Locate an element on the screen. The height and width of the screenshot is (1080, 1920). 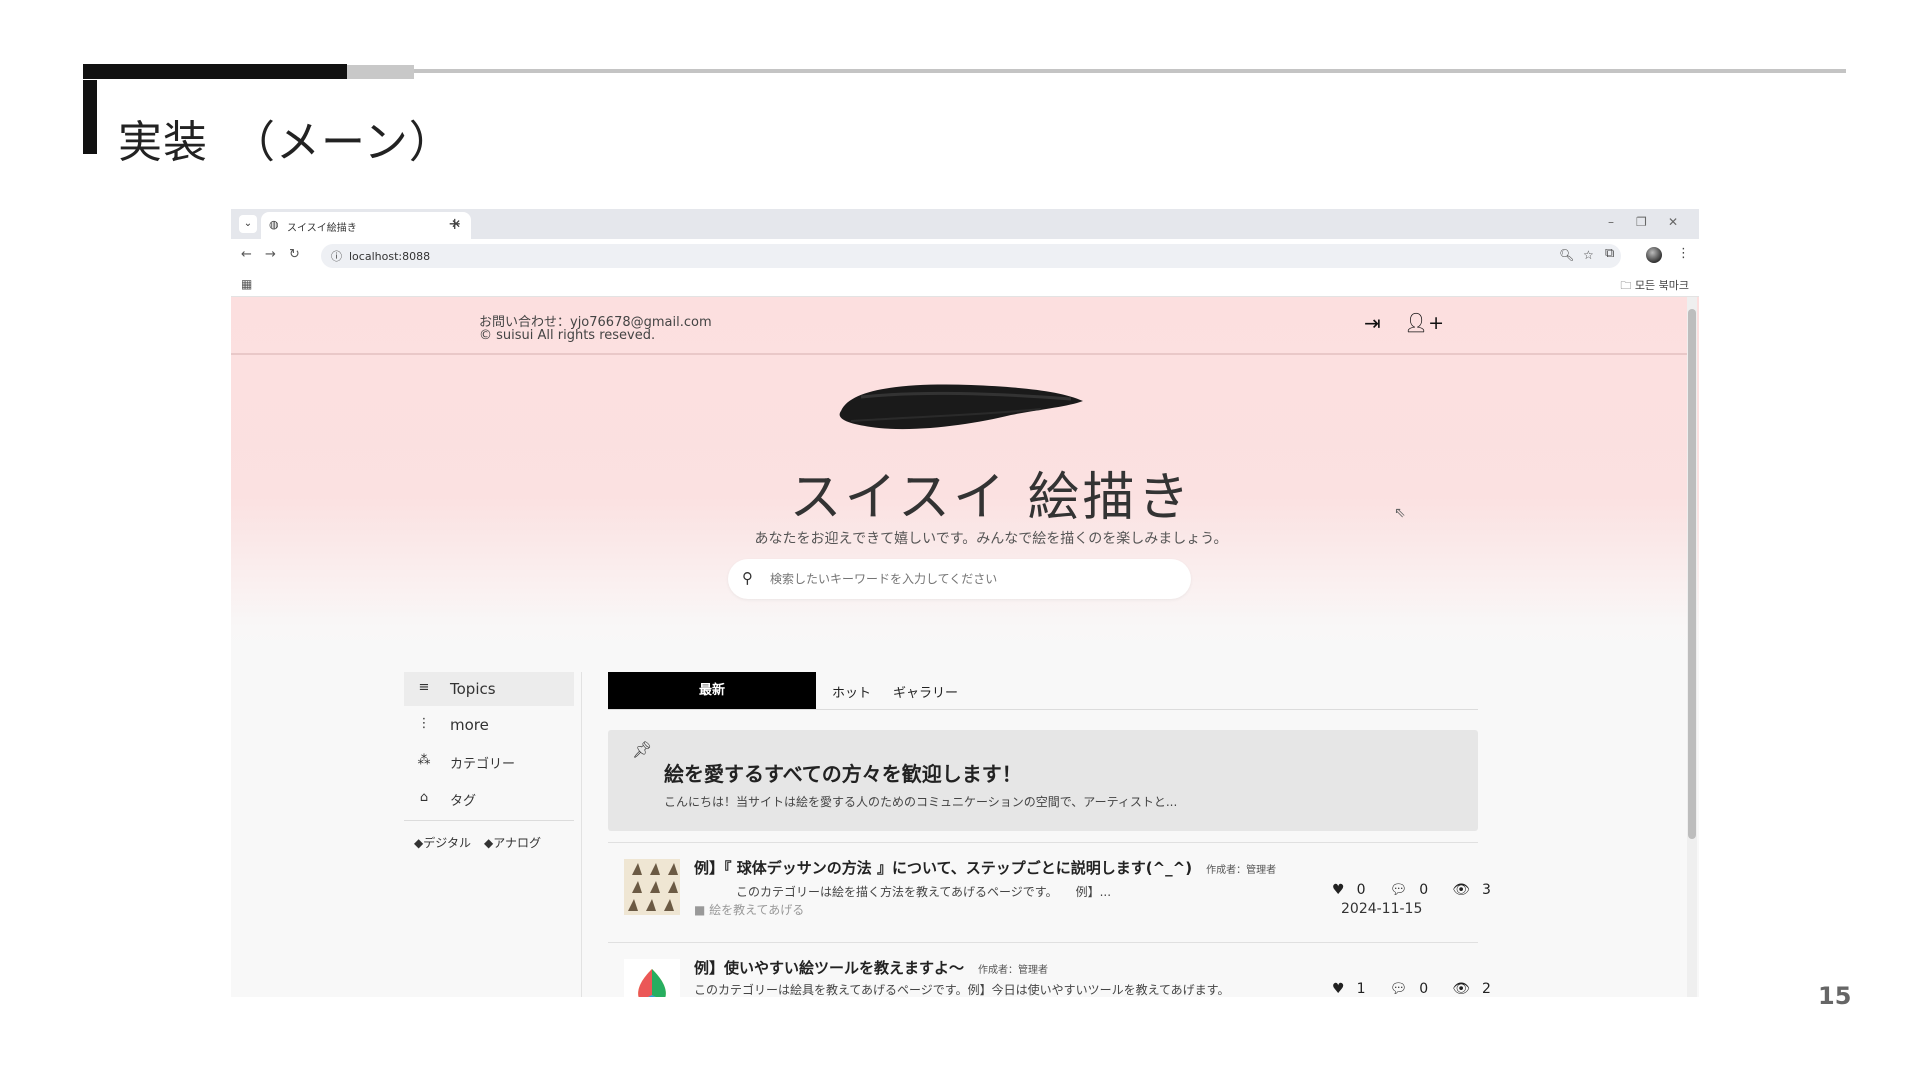
title-rule-line is located at coordinates (1130, 71).